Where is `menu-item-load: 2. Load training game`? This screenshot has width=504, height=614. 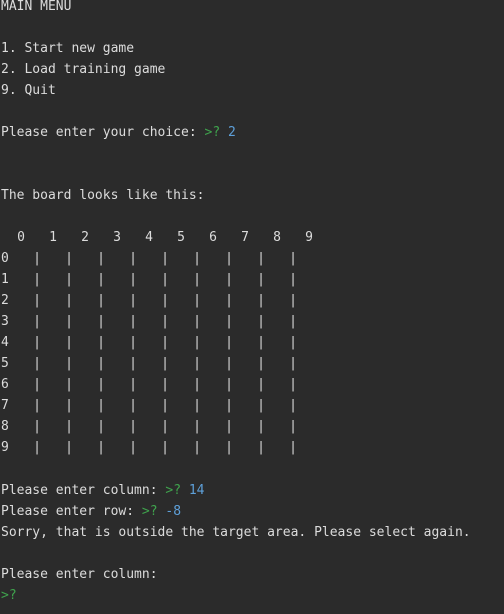 menu-item-load: 2. Load training game is located at coordinates (83, 69).